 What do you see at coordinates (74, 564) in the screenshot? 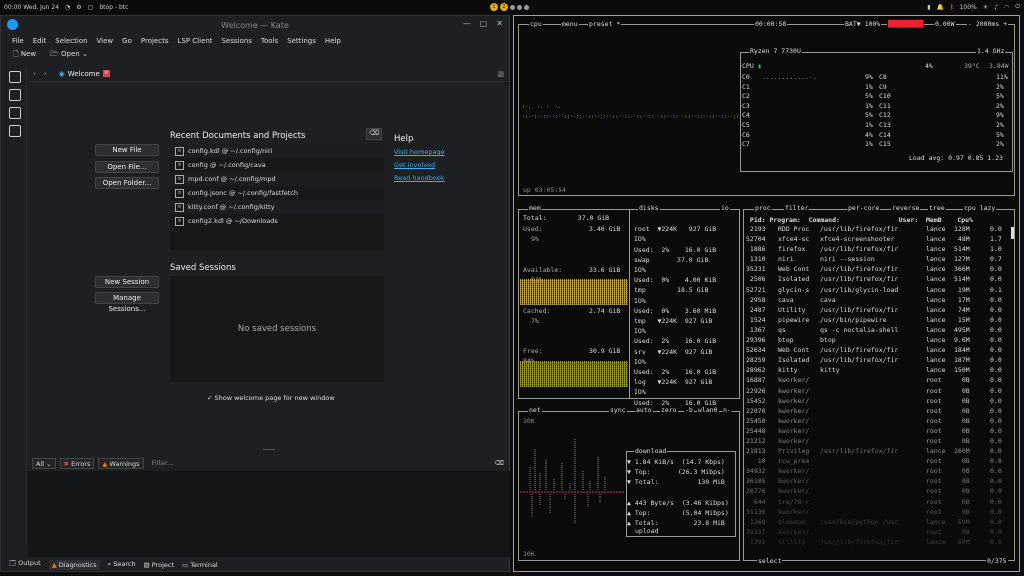
I see `tab-diagnostics: ▲ Diagnostics` at bounding box center [74, 564].